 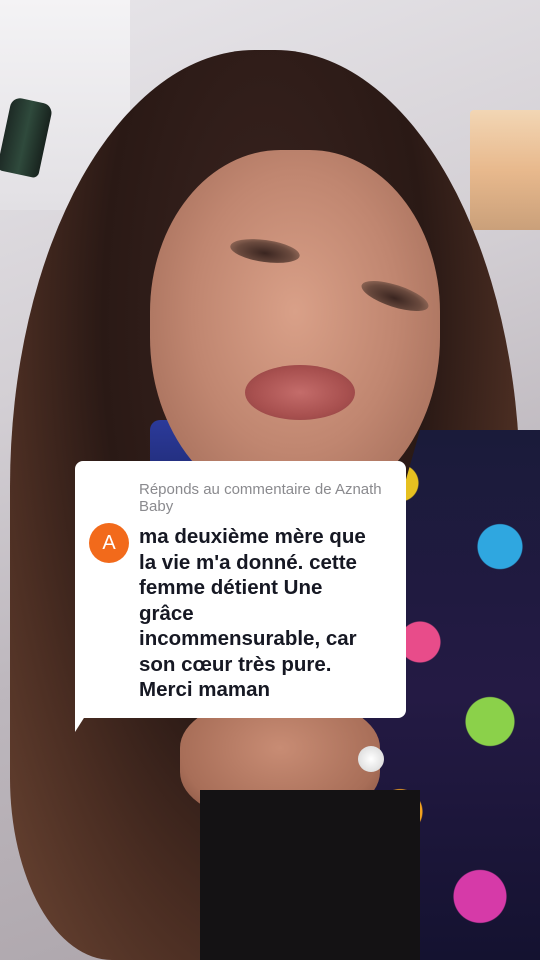 What do you see at coordinates (395, 296) in the screenshot?
I see `right-eye` at bounding box center [395, 296].